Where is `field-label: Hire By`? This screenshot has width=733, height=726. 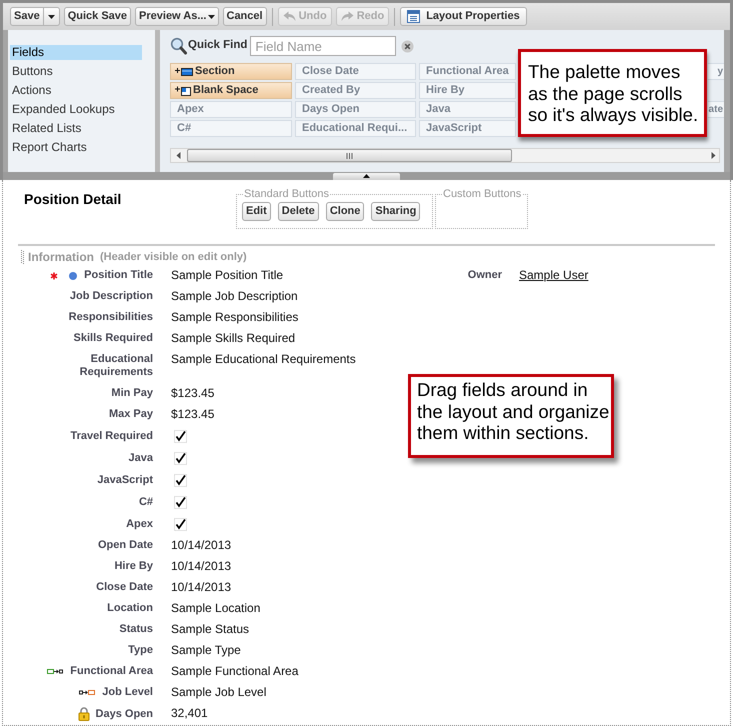 field-label: Hire By is located at coordinates (133, 566).